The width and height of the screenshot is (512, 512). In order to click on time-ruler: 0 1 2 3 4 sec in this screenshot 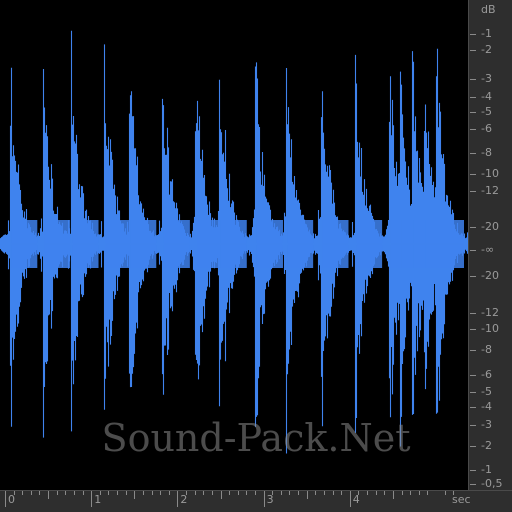, I will do `click(256, 501)`.